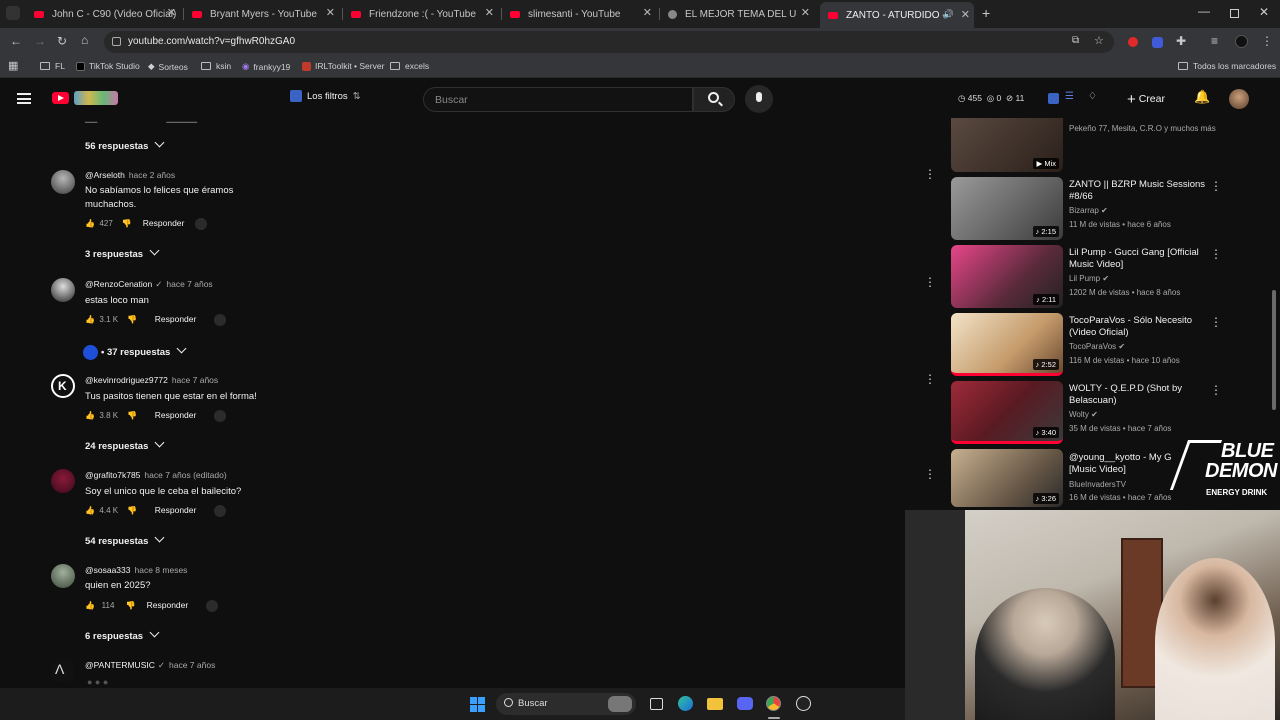  I want to click on comment-author: @RenzoCenation ✓ hace 7 años, so click(149, 284).